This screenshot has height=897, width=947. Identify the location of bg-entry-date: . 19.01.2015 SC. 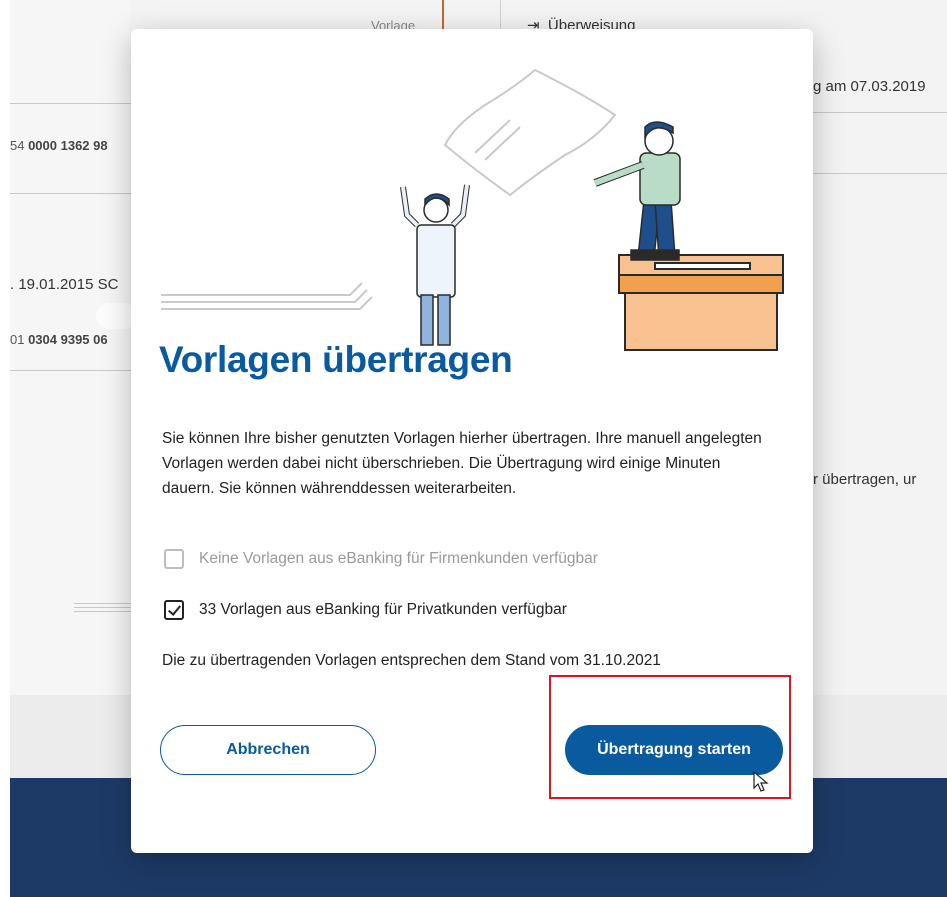
(64, 284).